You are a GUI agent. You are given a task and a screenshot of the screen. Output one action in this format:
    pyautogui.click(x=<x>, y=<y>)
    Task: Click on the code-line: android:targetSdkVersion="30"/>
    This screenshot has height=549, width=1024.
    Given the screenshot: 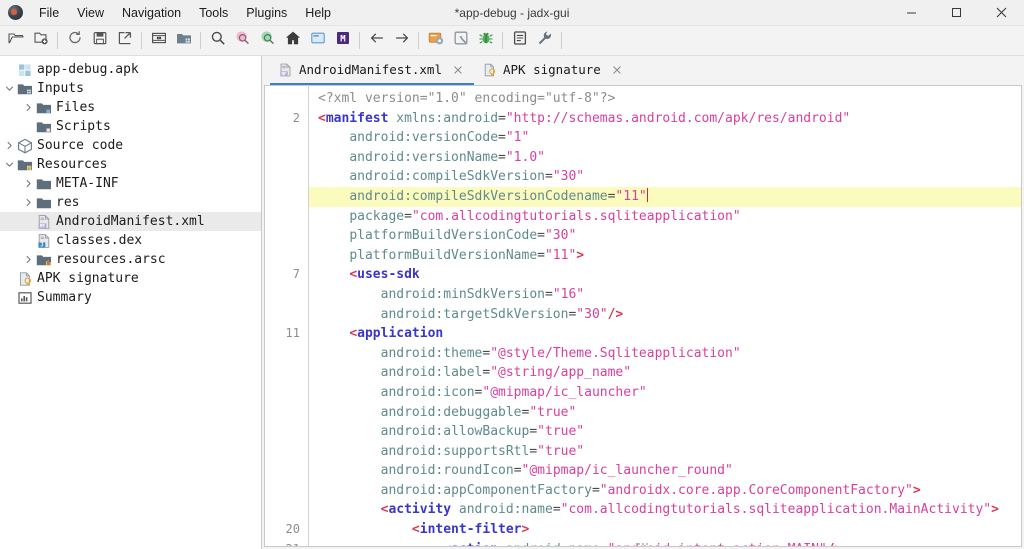 What is the action you would take?
    pyautogui.click(x=665, y=315)
    